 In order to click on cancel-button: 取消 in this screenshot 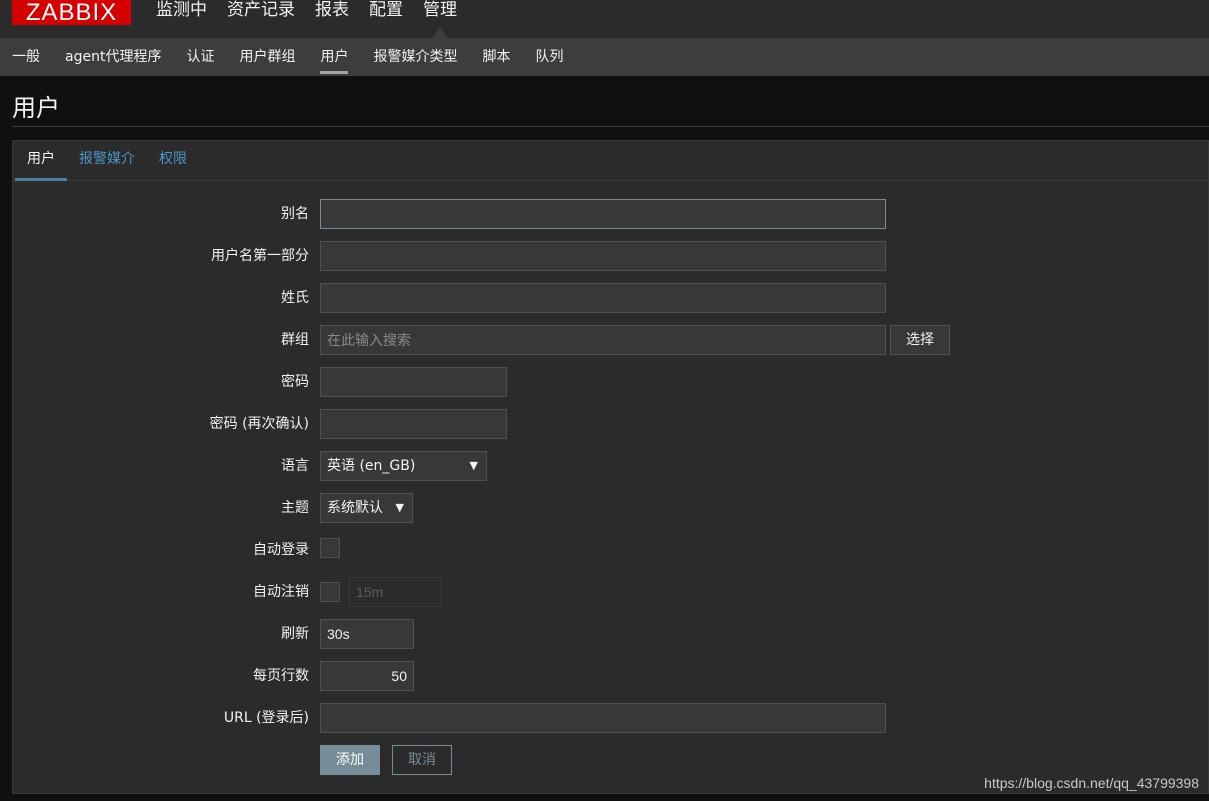, I will do `click(422, 760)`.